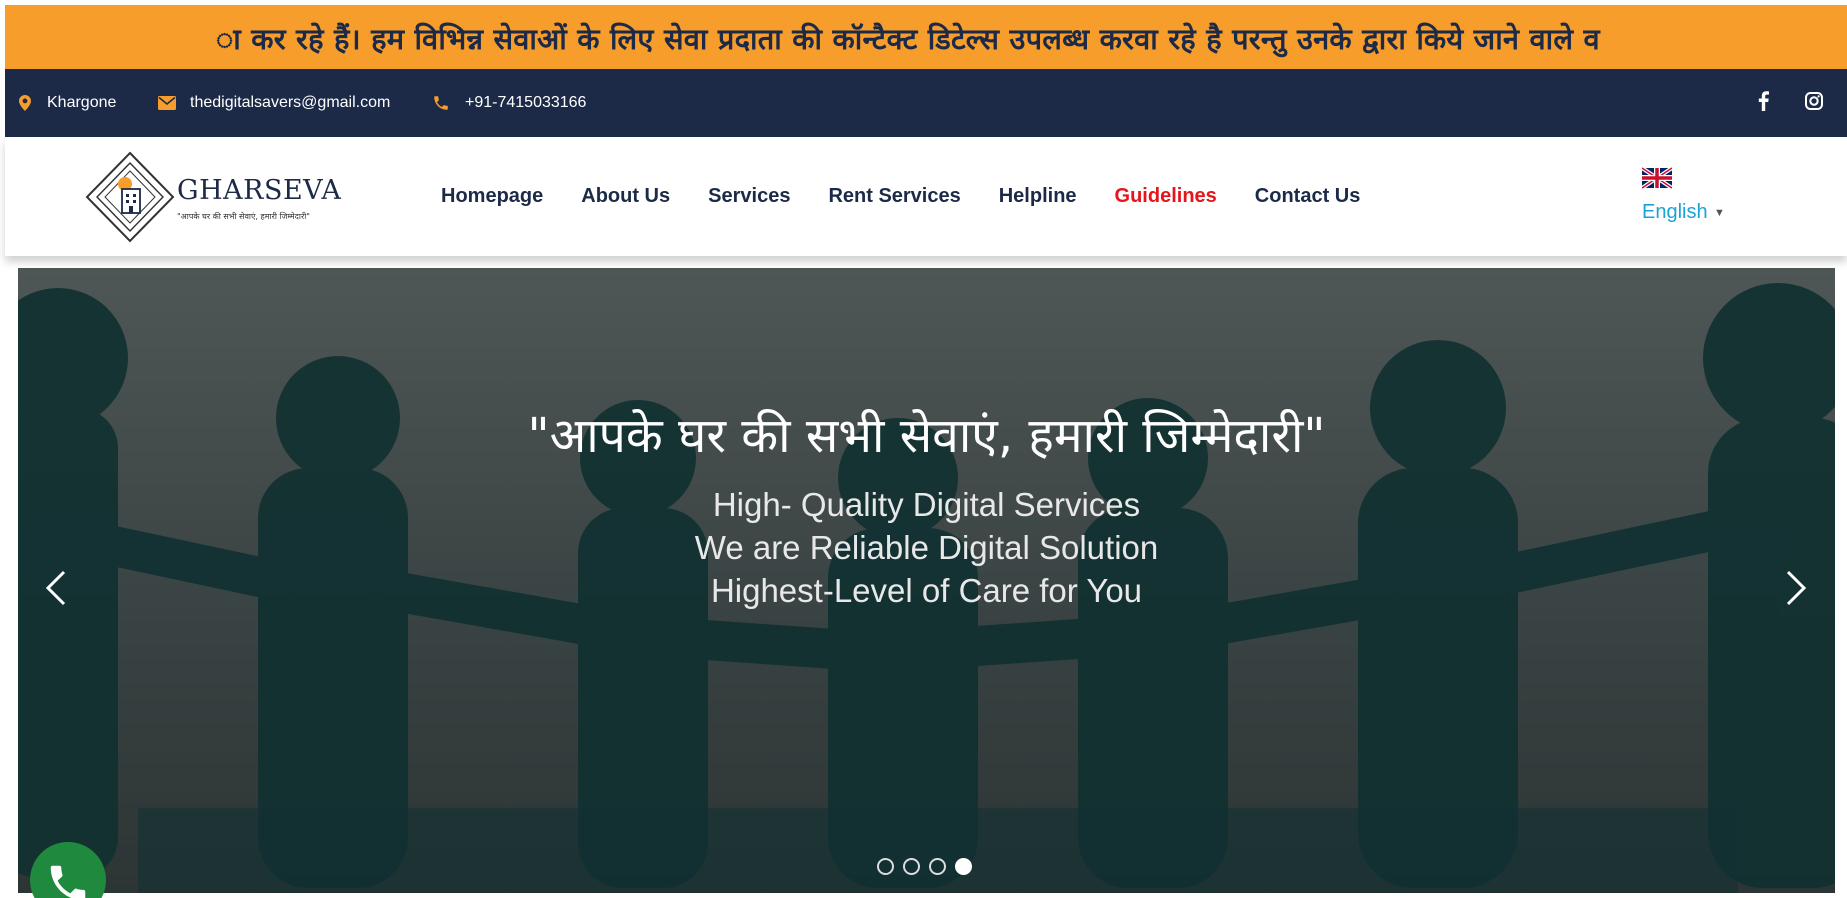  What do you see at coordinates (1763, 101) in the screenshot?
I see `facebook-icon` at bounding box center [1763, 101].